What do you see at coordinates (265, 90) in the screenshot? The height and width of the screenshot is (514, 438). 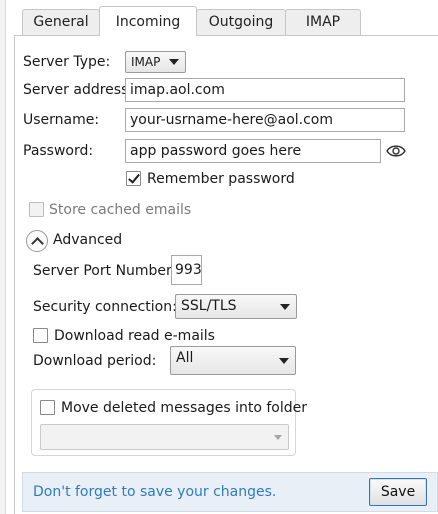 I see `server-address-input: imap.aol.com` at bounding box center [265, 90].